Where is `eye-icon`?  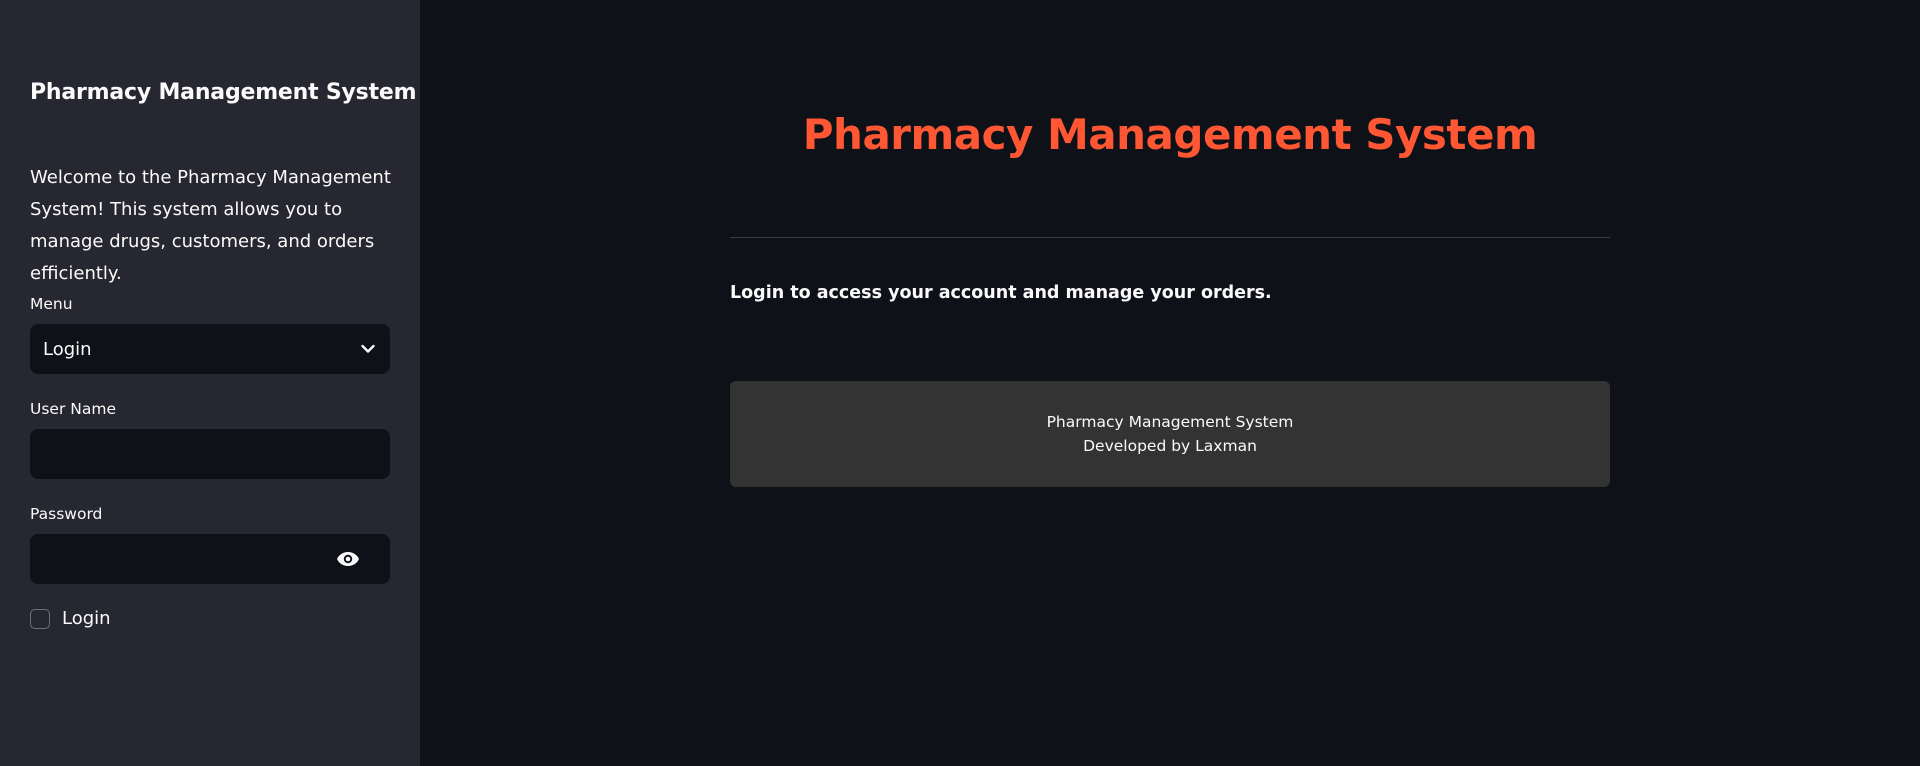 eye-icon is located at coordinates (348, 559).